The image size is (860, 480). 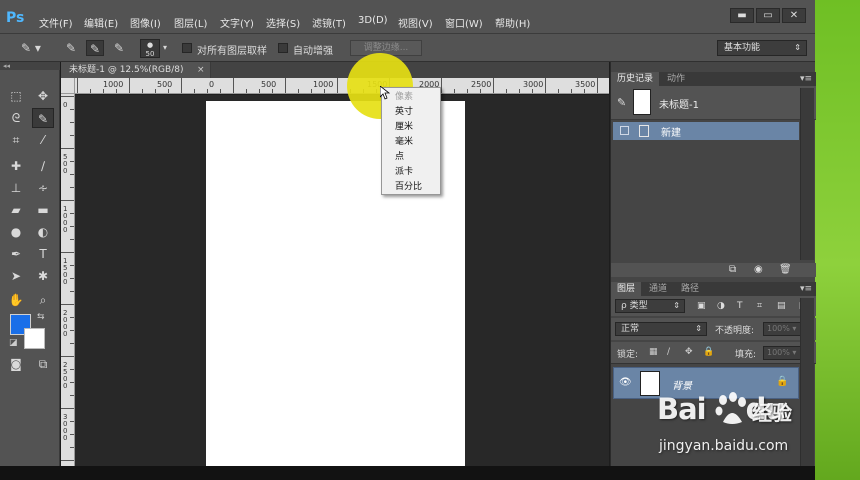 What do you see at coordinates (784, 353) in the screenshot?
I see `fill-field: 100% ▾` at bounding box center [784, 353].